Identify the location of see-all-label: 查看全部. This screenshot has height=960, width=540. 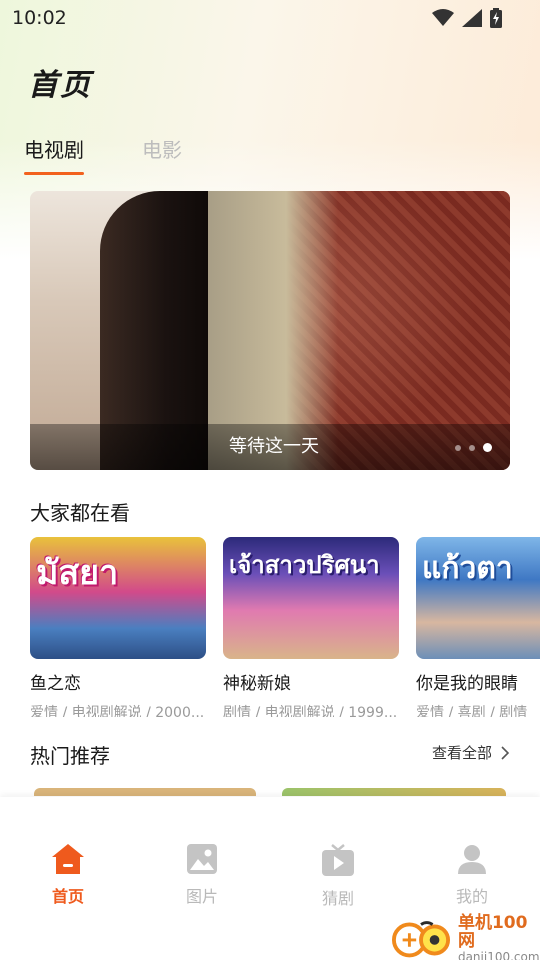
(461, 753).